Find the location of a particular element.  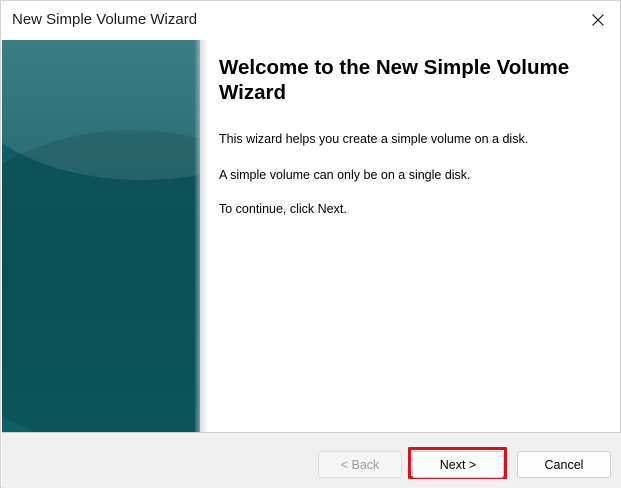

close-button is located at coordinates (598, 20).